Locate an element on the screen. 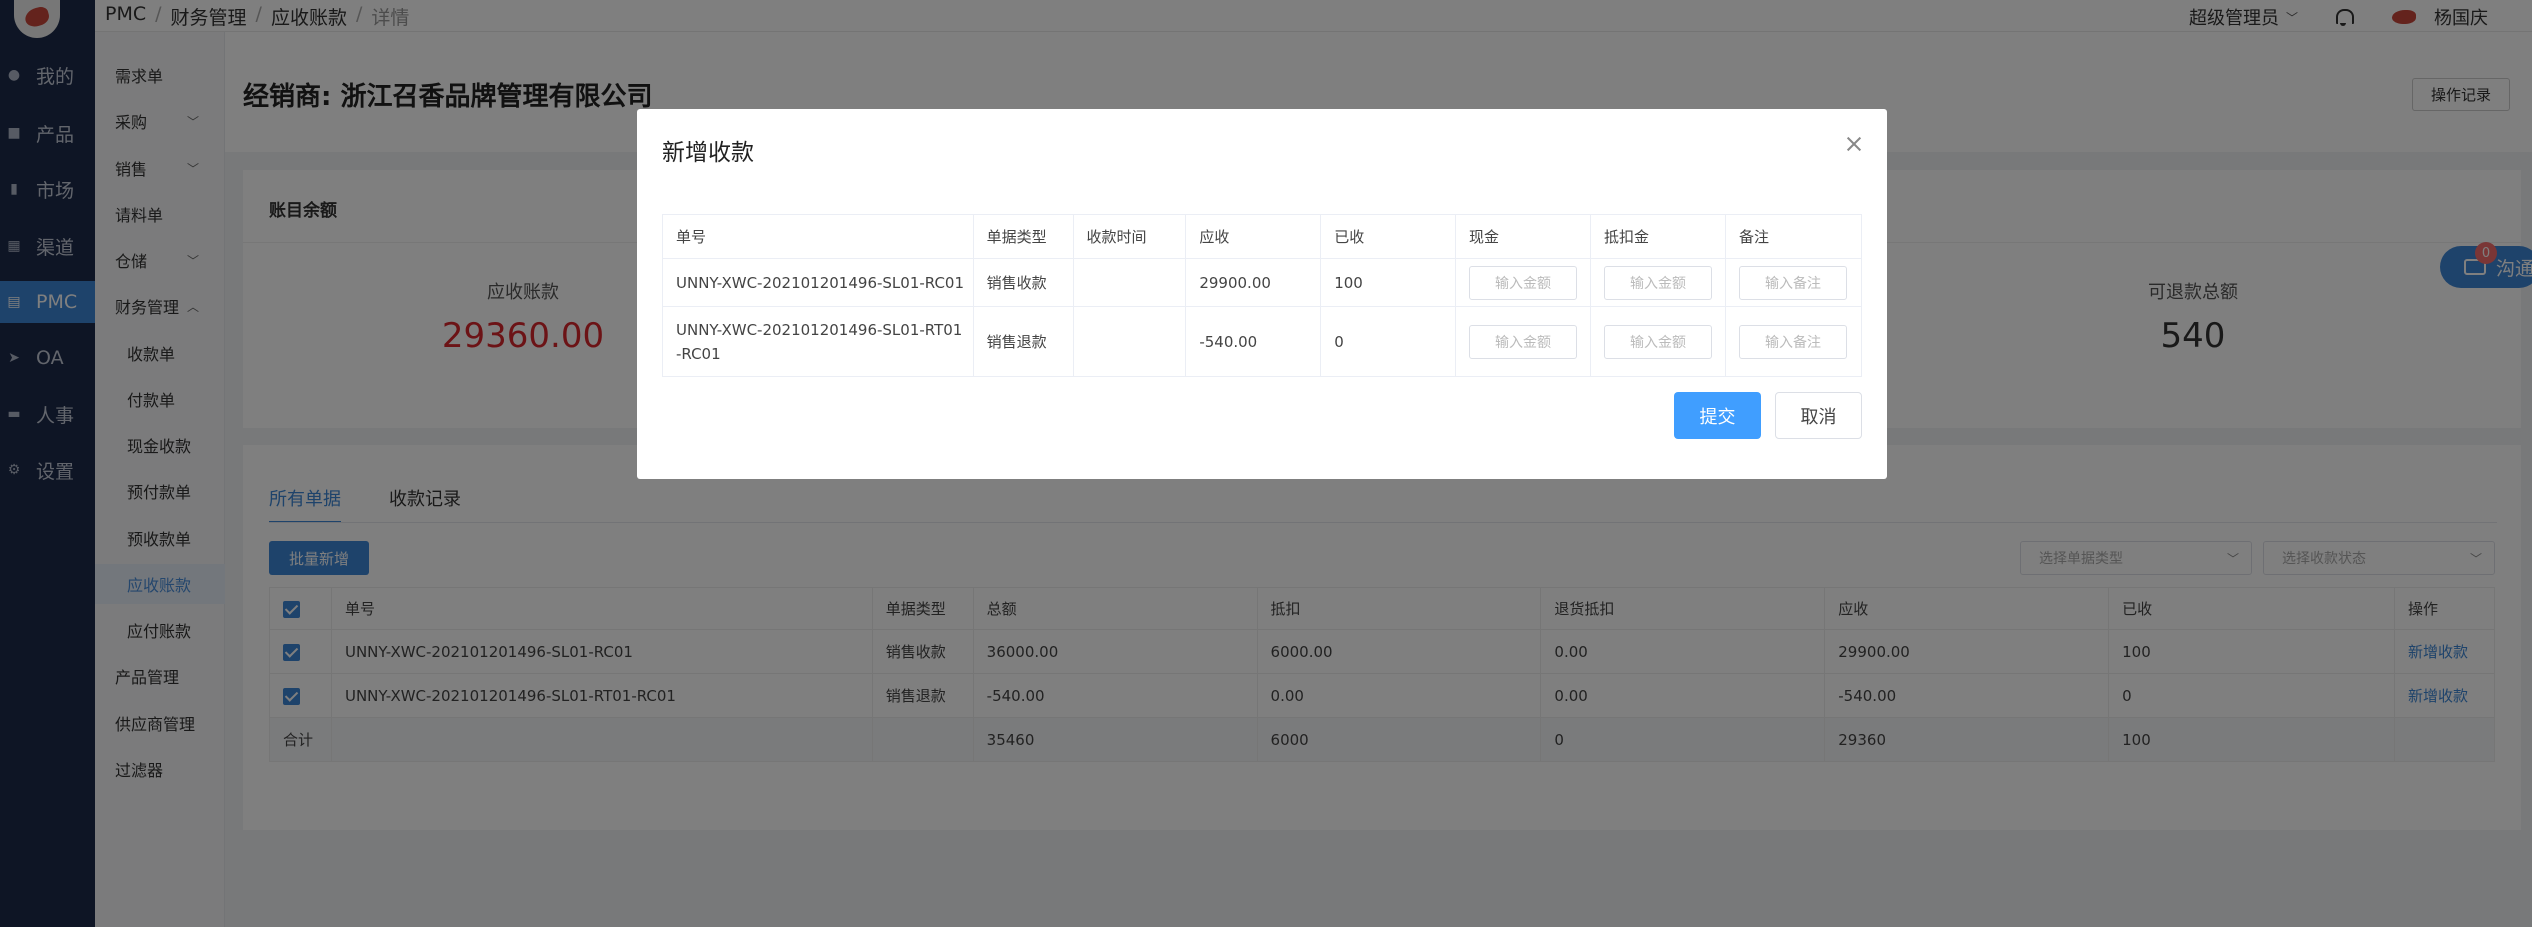 The image size is (2532, 927). submit-button: 提交 is located at coordinates (1717, 415).